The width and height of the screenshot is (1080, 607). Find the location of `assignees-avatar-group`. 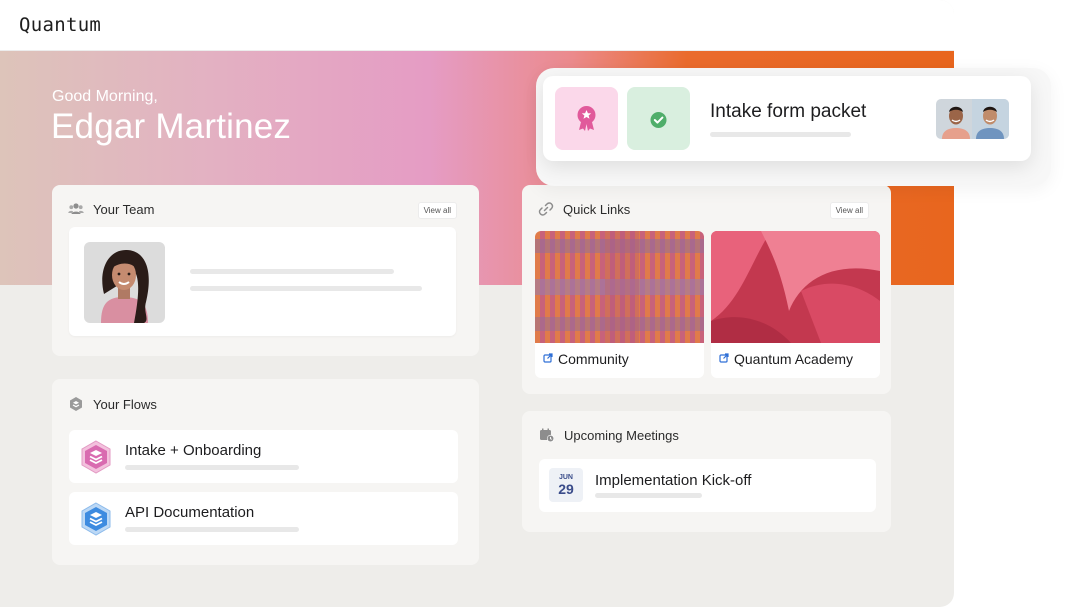

assignees-avatar-group is located at coordinates (972, 119).